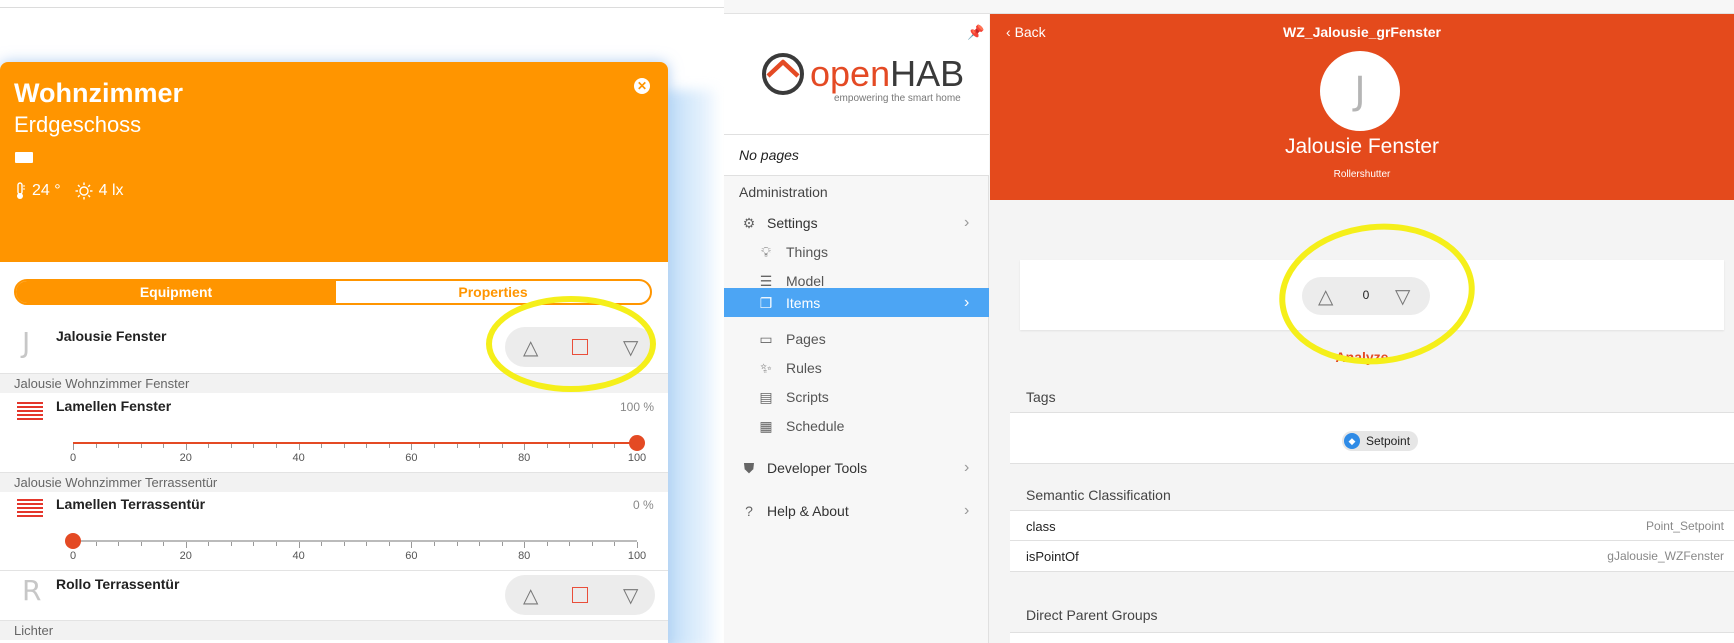 This screenshot has height=643, width=1734. I want to click on document-icon: ▤, so click(766, 397).